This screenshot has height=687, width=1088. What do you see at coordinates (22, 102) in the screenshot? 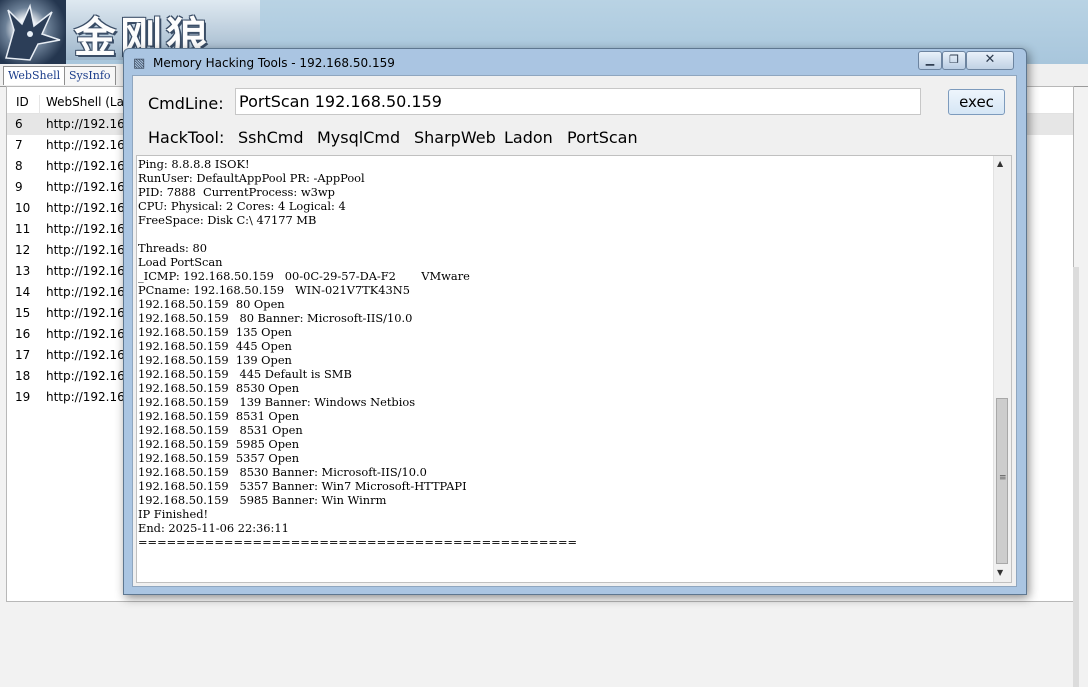
I see `column-header-id: ID` at bounding box center [22, 102].